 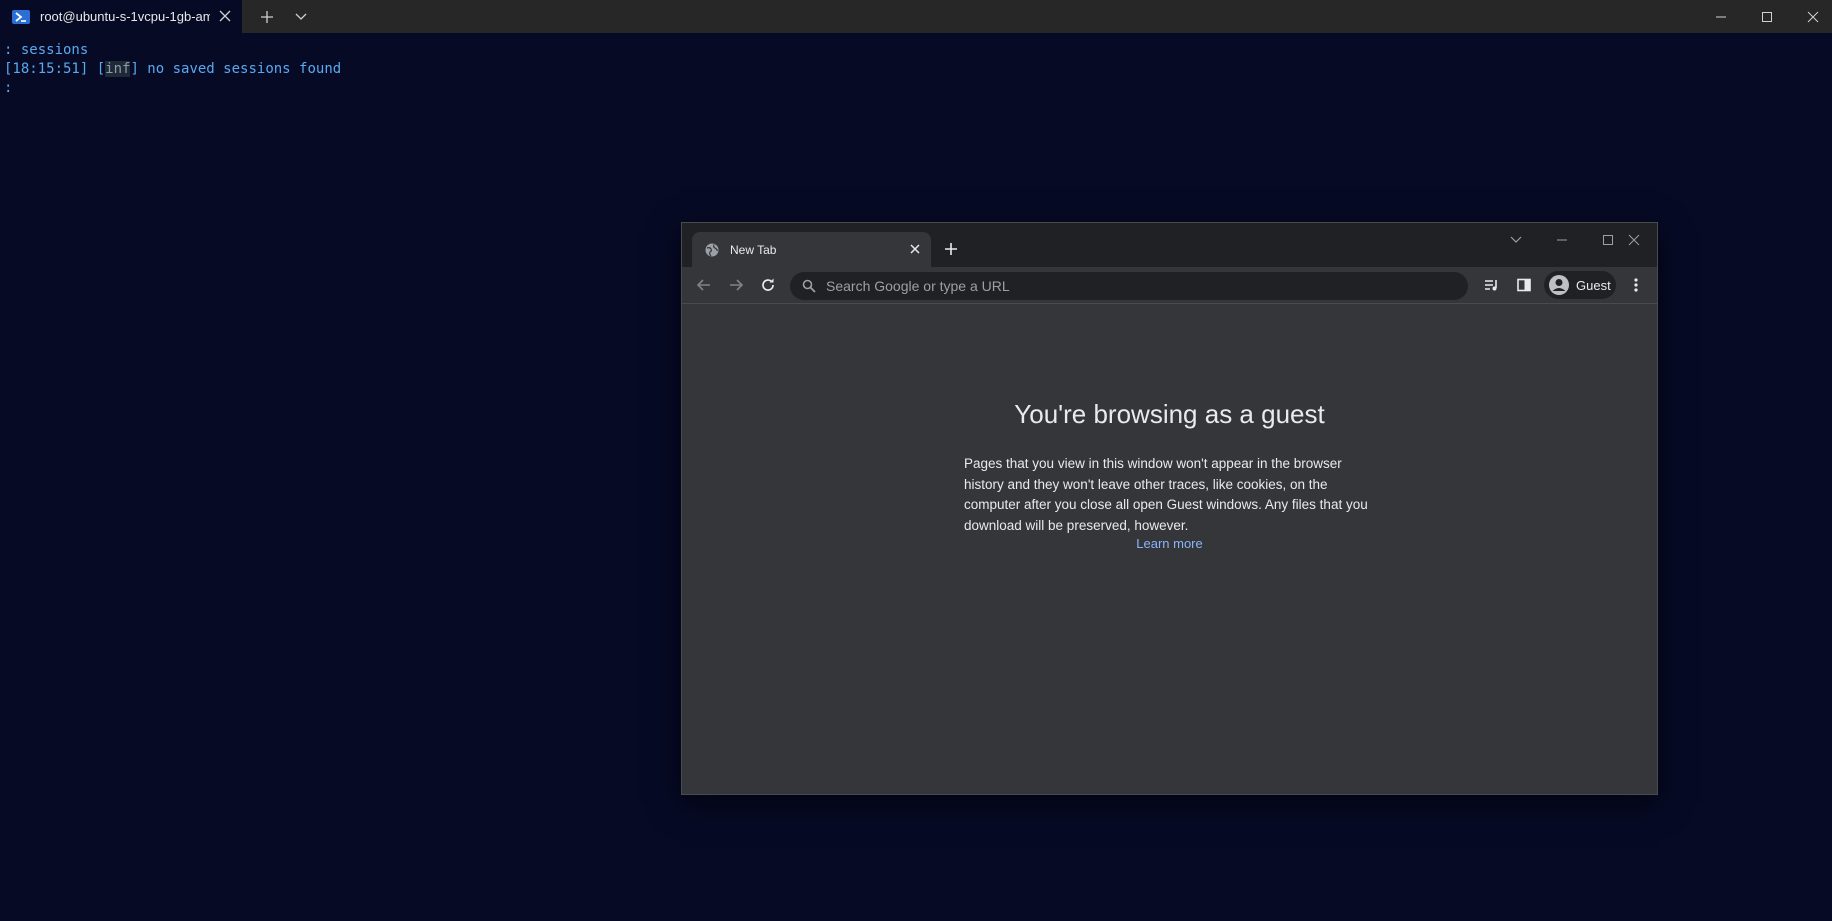 I want to click on log-message: ] no saved sessions found, so click(x=236, y=69).